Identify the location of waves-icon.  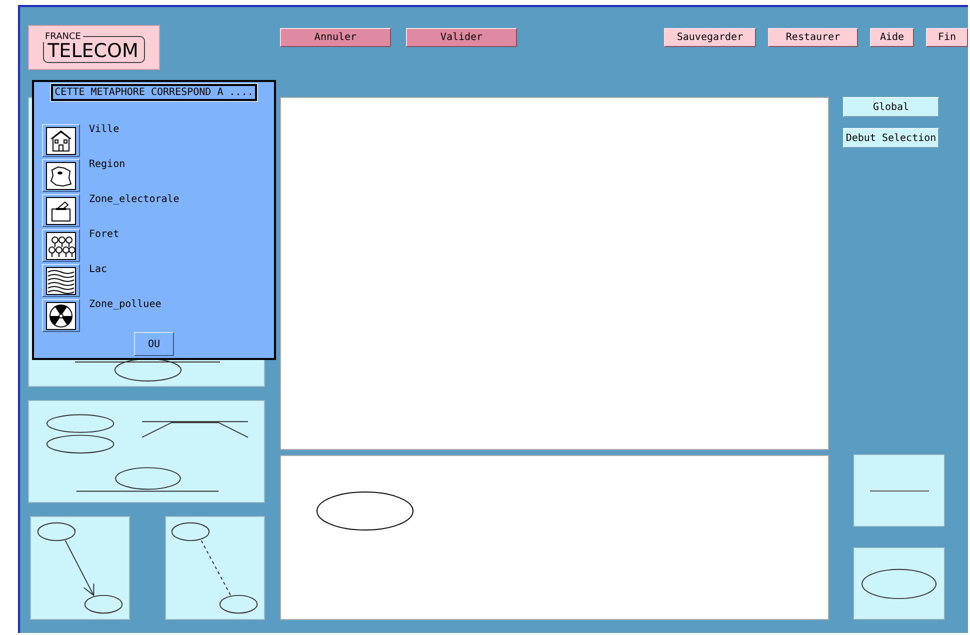
(61, 280).